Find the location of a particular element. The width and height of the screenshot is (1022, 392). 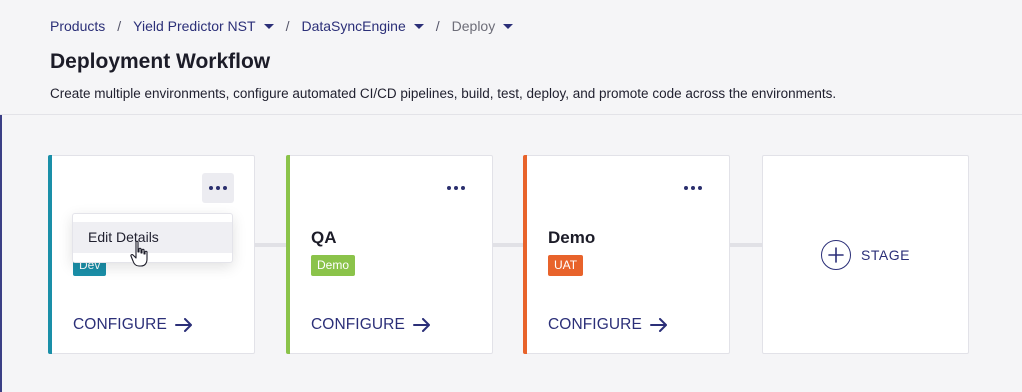

breadcrumb-current: Deploy is located at coordinates (483, 26).